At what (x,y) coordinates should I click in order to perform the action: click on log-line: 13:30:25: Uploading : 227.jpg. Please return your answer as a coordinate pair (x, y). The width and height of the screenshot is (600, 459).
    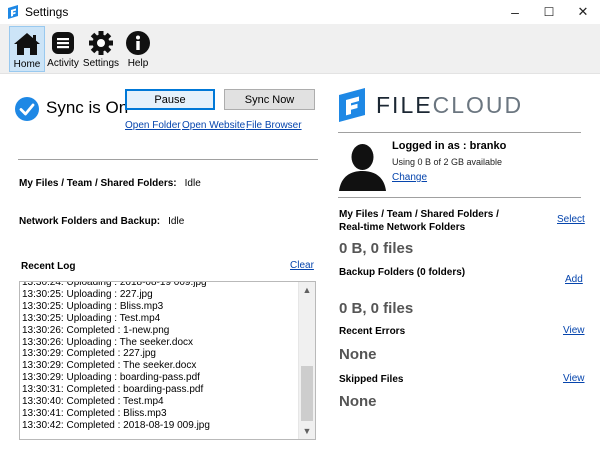
    Looking at the image, I should click on (87, 294).